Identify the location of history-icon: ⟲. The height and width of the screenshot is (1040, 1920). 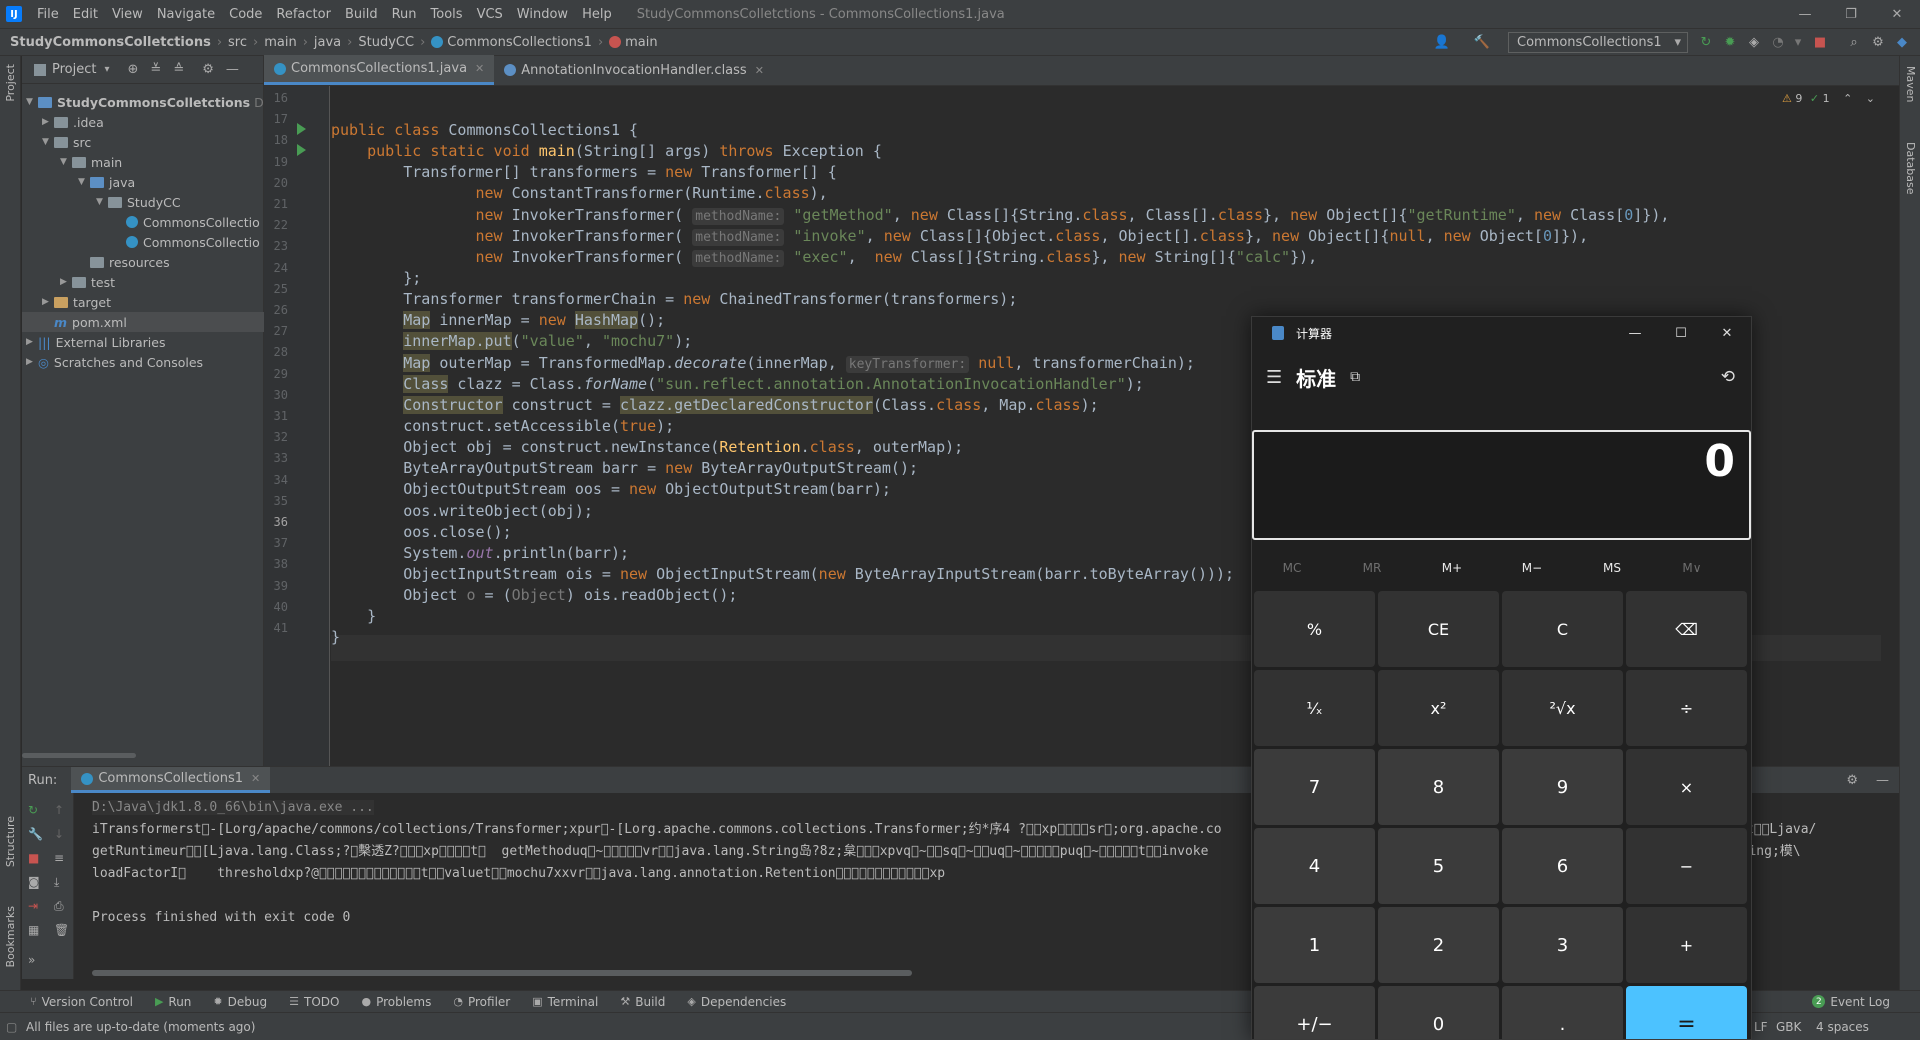
(1728, 377).